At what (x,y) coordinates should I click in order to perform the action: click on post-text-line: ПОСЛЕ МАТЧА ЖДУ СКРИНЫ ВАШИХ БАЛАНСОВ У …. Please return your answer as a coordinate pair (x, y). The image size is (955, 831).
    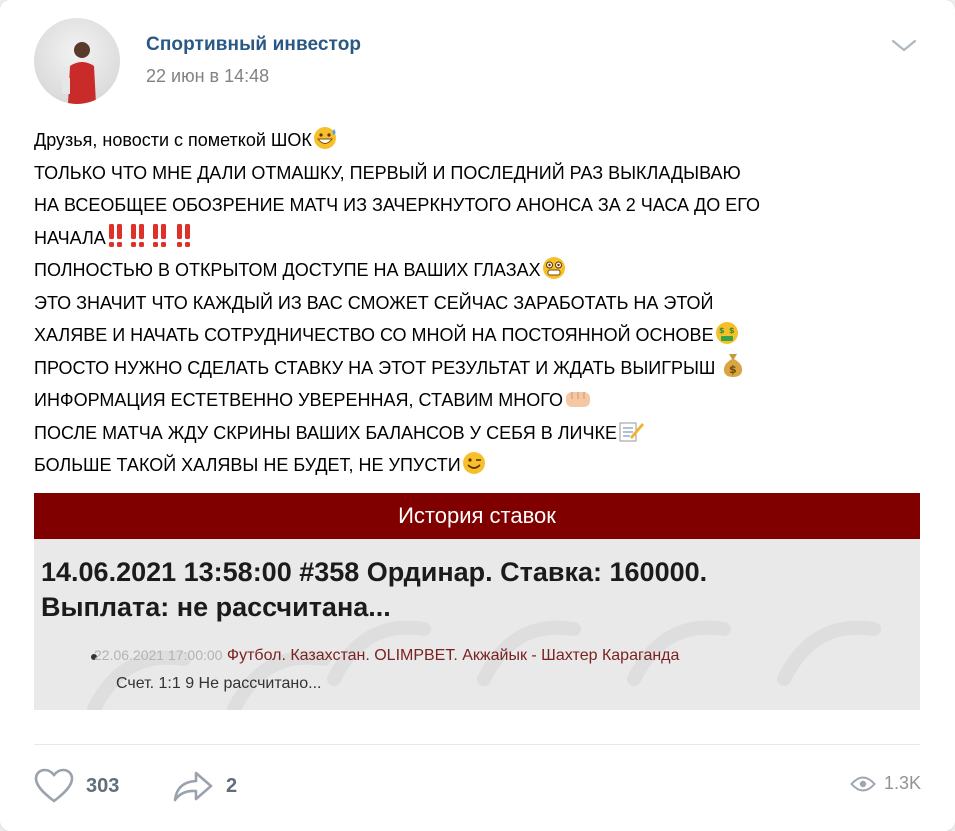
    Looking at the image, I should click on (479, 433).